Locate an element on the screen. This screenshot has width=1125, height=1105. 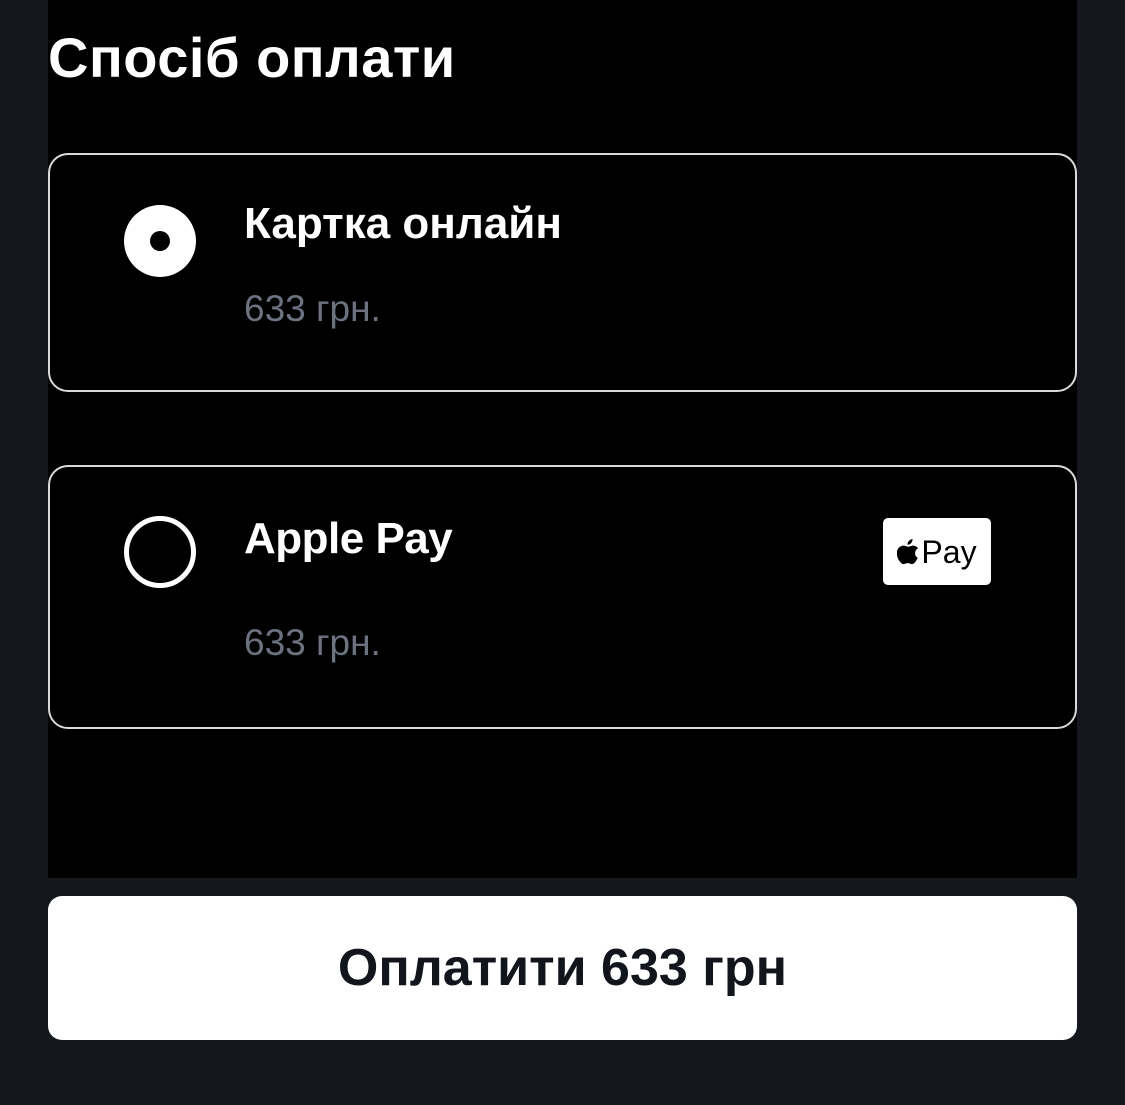
radio-selected-icon is located at coordinates (160, 241).